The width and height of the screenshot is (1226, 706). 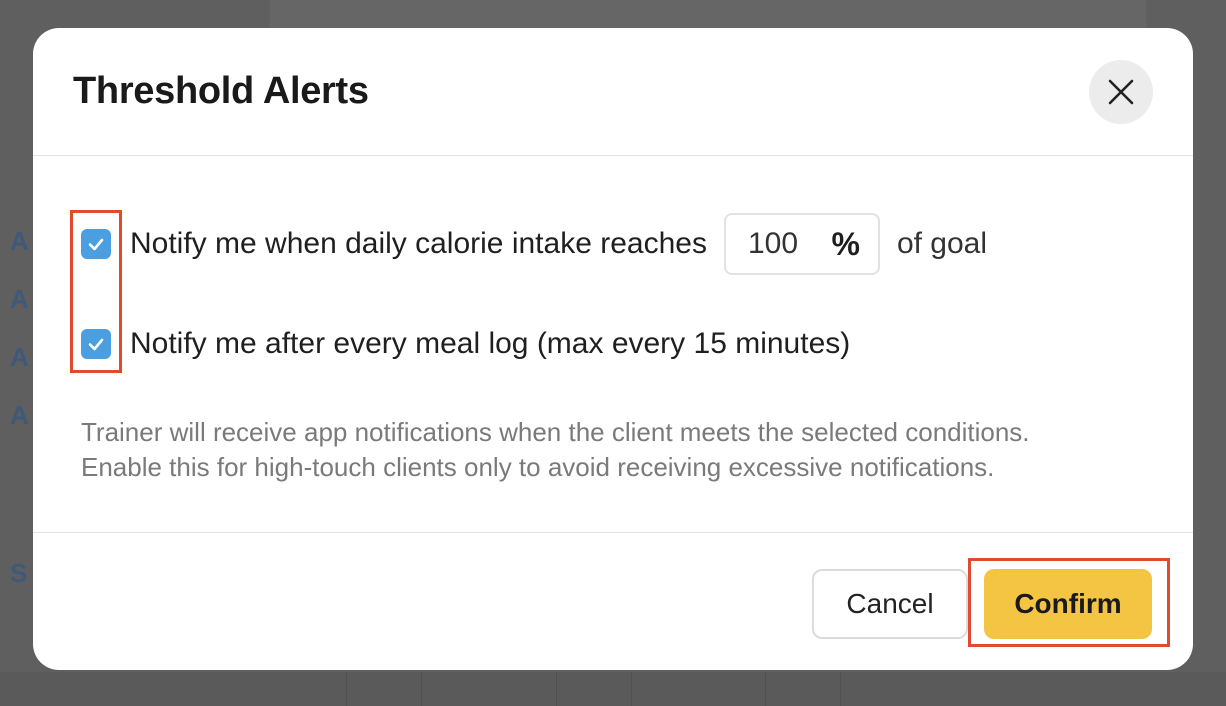 I want to click on cancel-button: Cancel, so click(x=890, y=604).